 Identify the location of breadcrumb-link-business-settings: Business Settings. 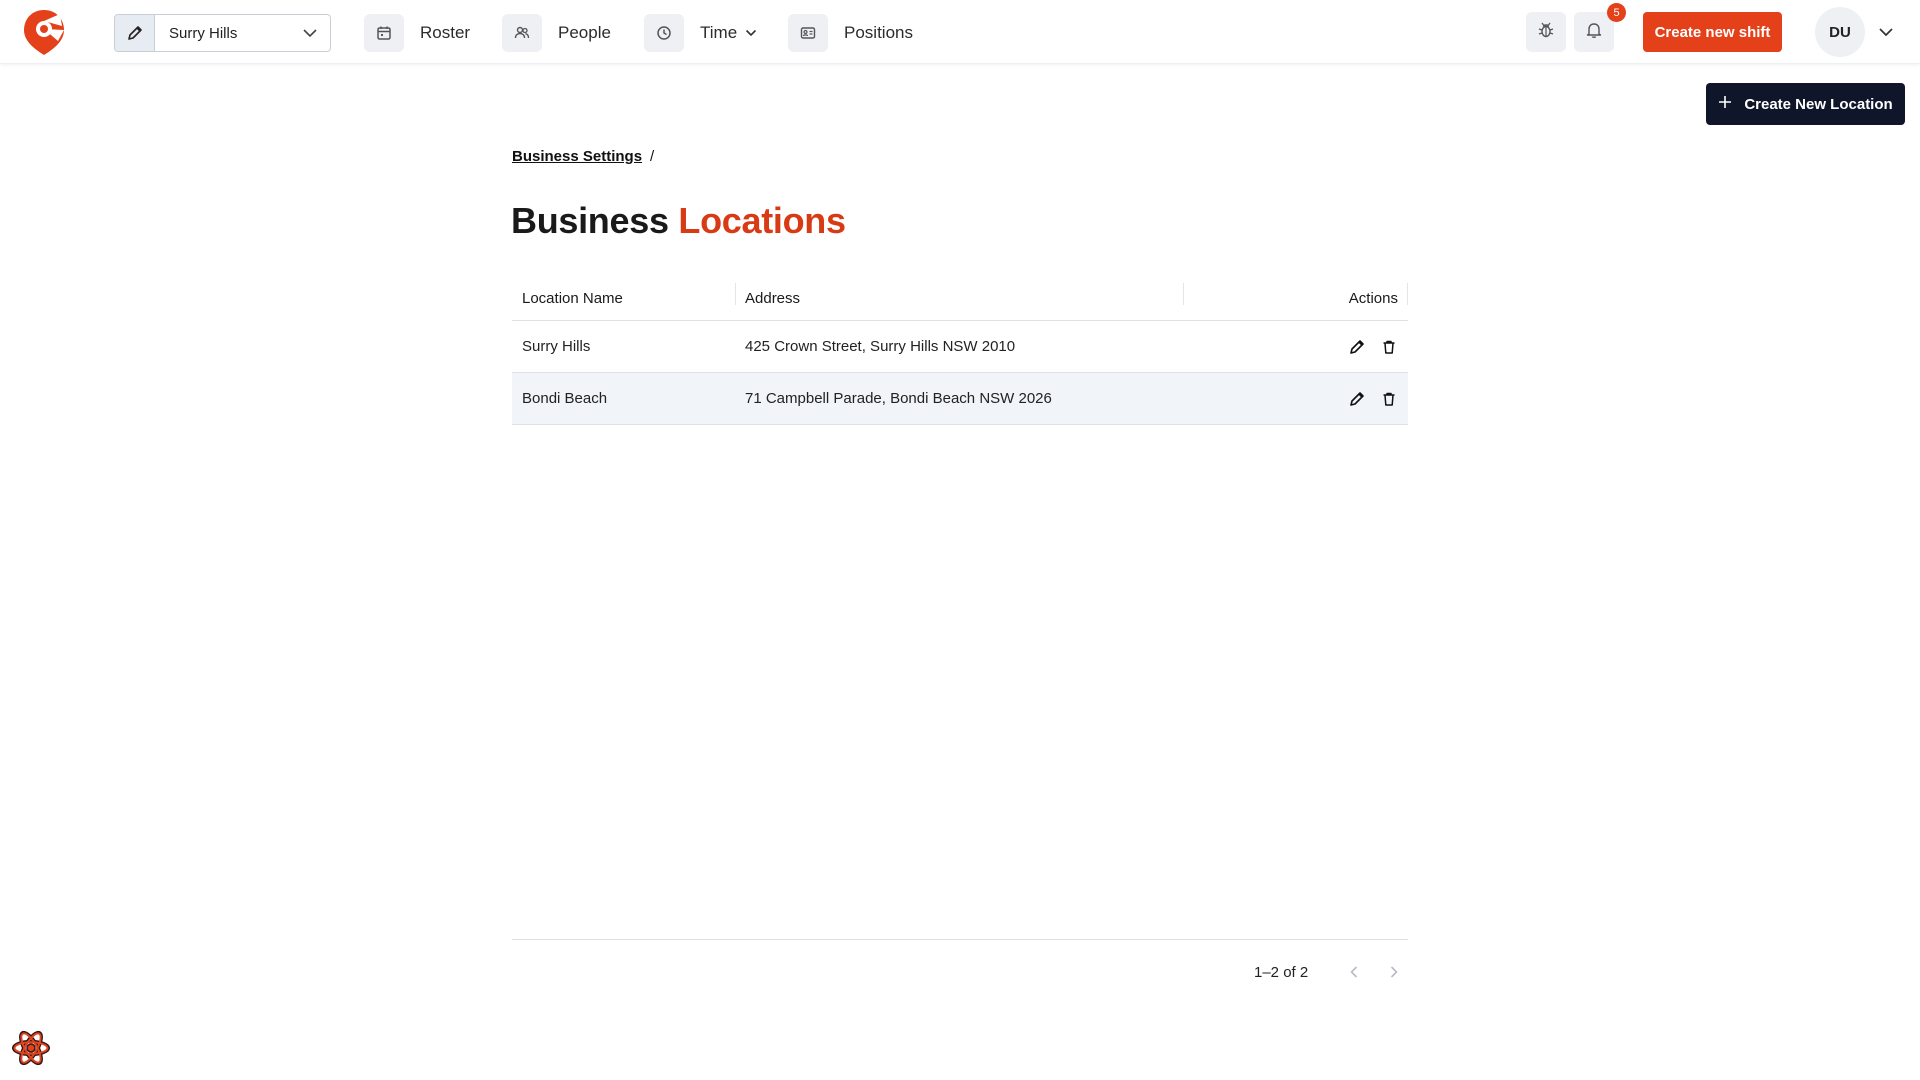
(577, 156).